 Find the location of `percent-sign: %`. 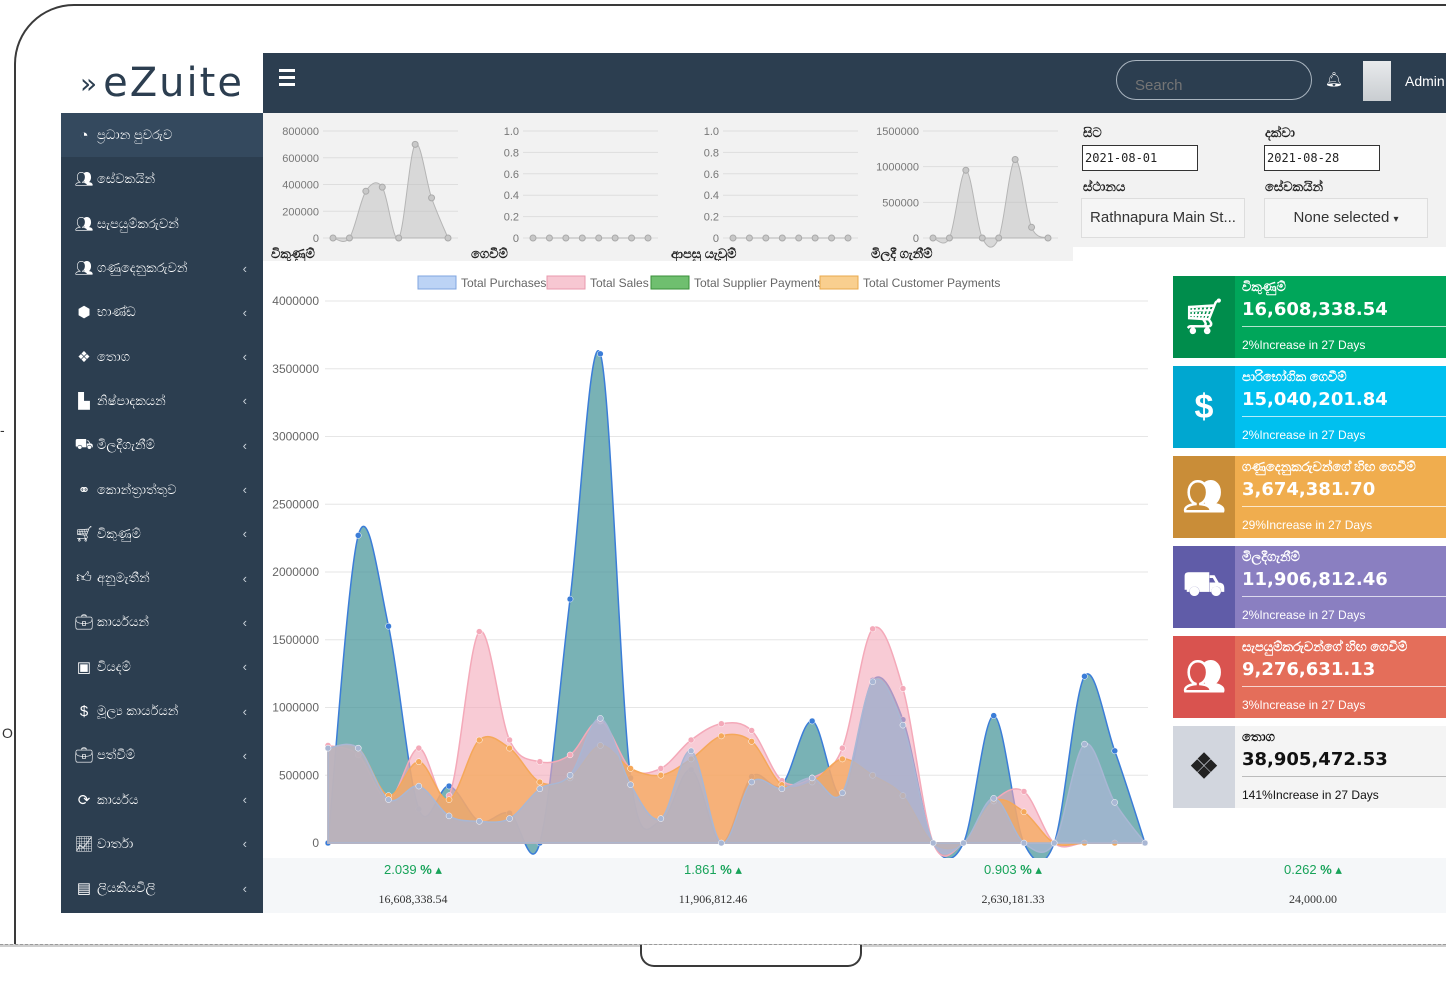

percent-sign: % is located at coordinates (726, 869).